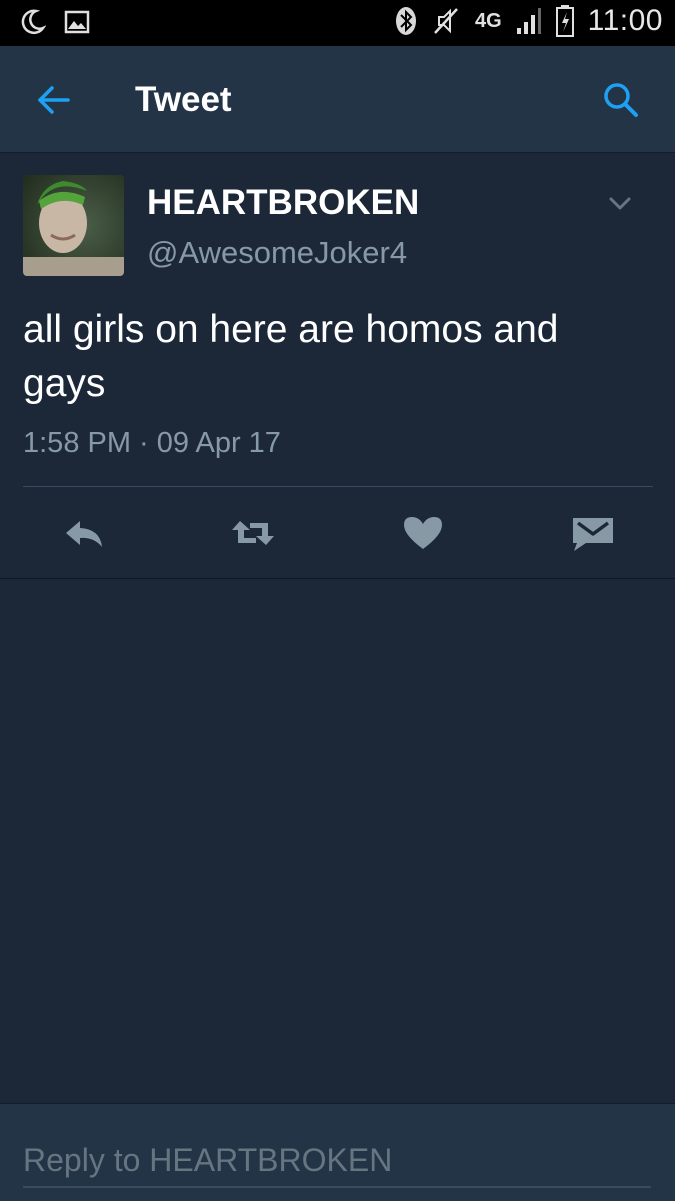  What do you see at coordinates (337, 99) in the screenshot?
I see `app-bar: Tweet` at bounding box center [337, 99].